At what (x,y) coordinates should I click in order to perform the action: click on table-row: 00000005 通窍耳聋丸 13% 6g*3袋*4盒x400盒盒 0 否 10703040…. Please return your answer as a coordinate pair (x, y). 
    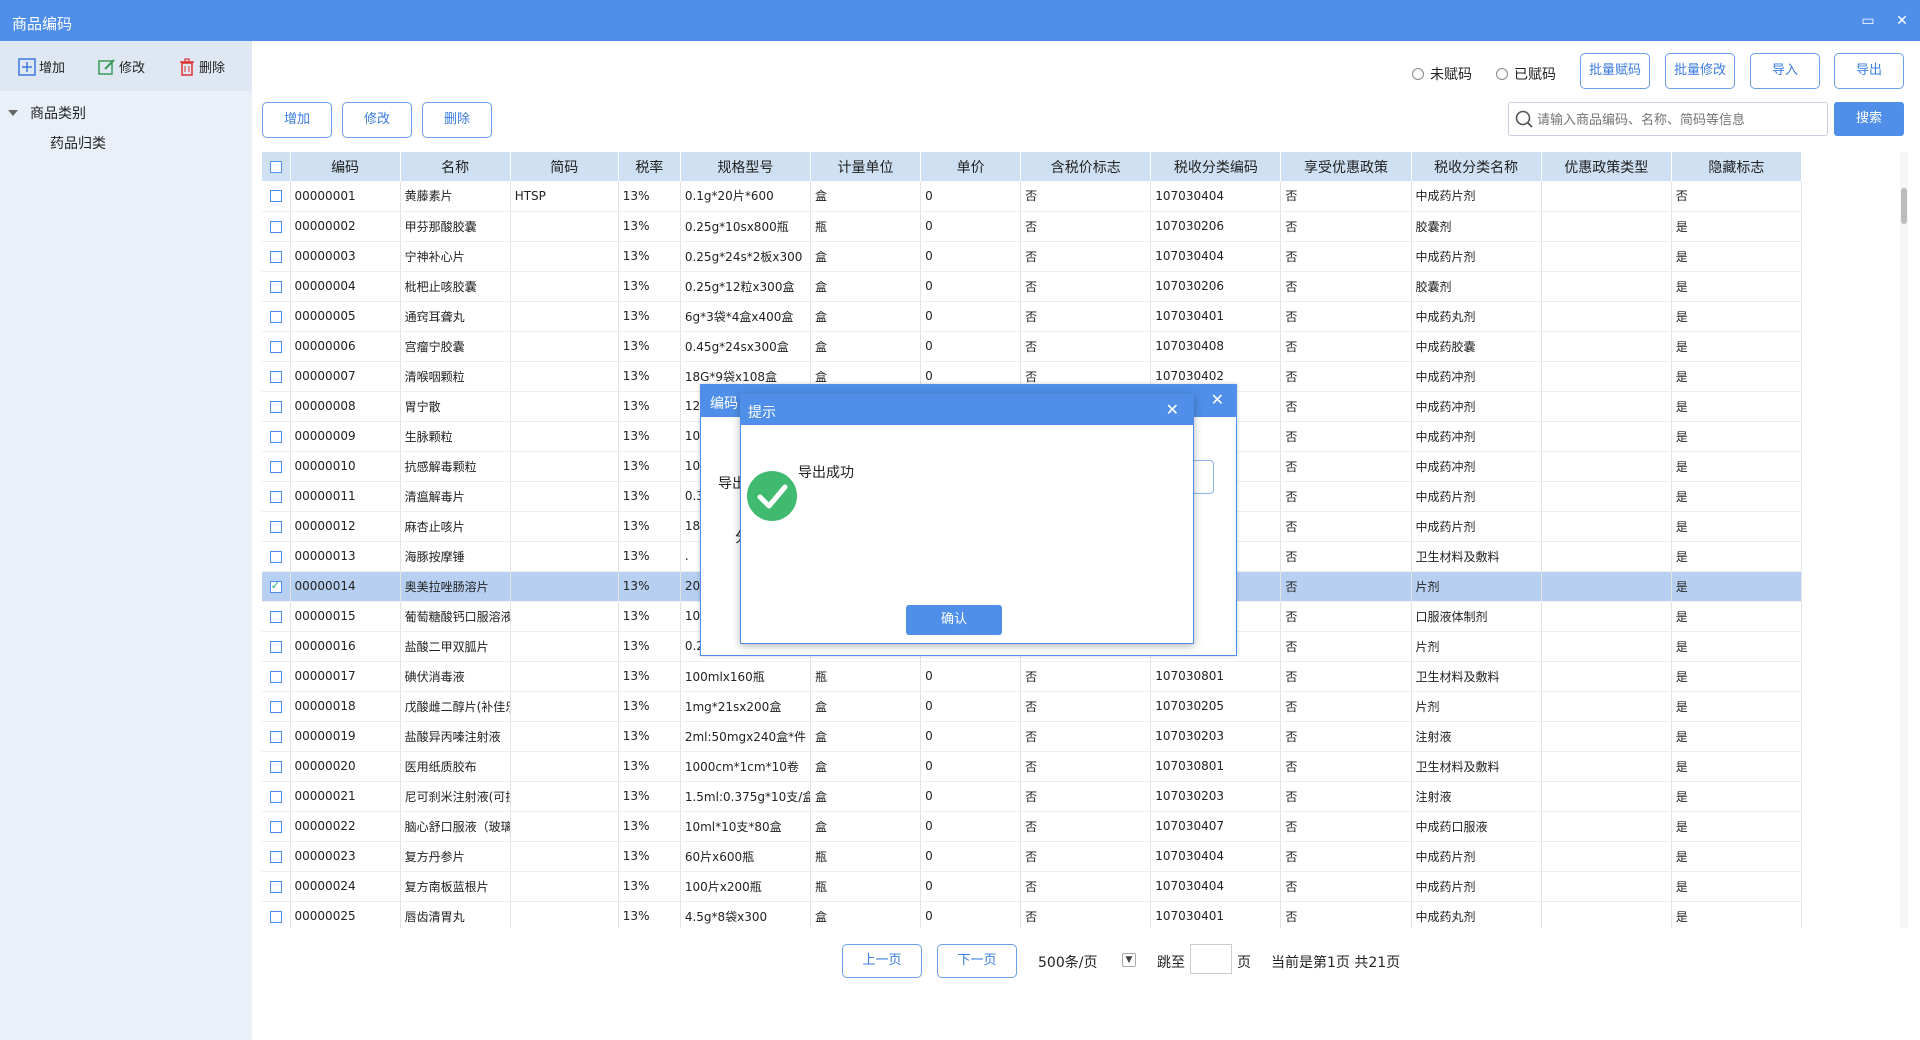
    Looking at the image, I should click on (1032, 316).